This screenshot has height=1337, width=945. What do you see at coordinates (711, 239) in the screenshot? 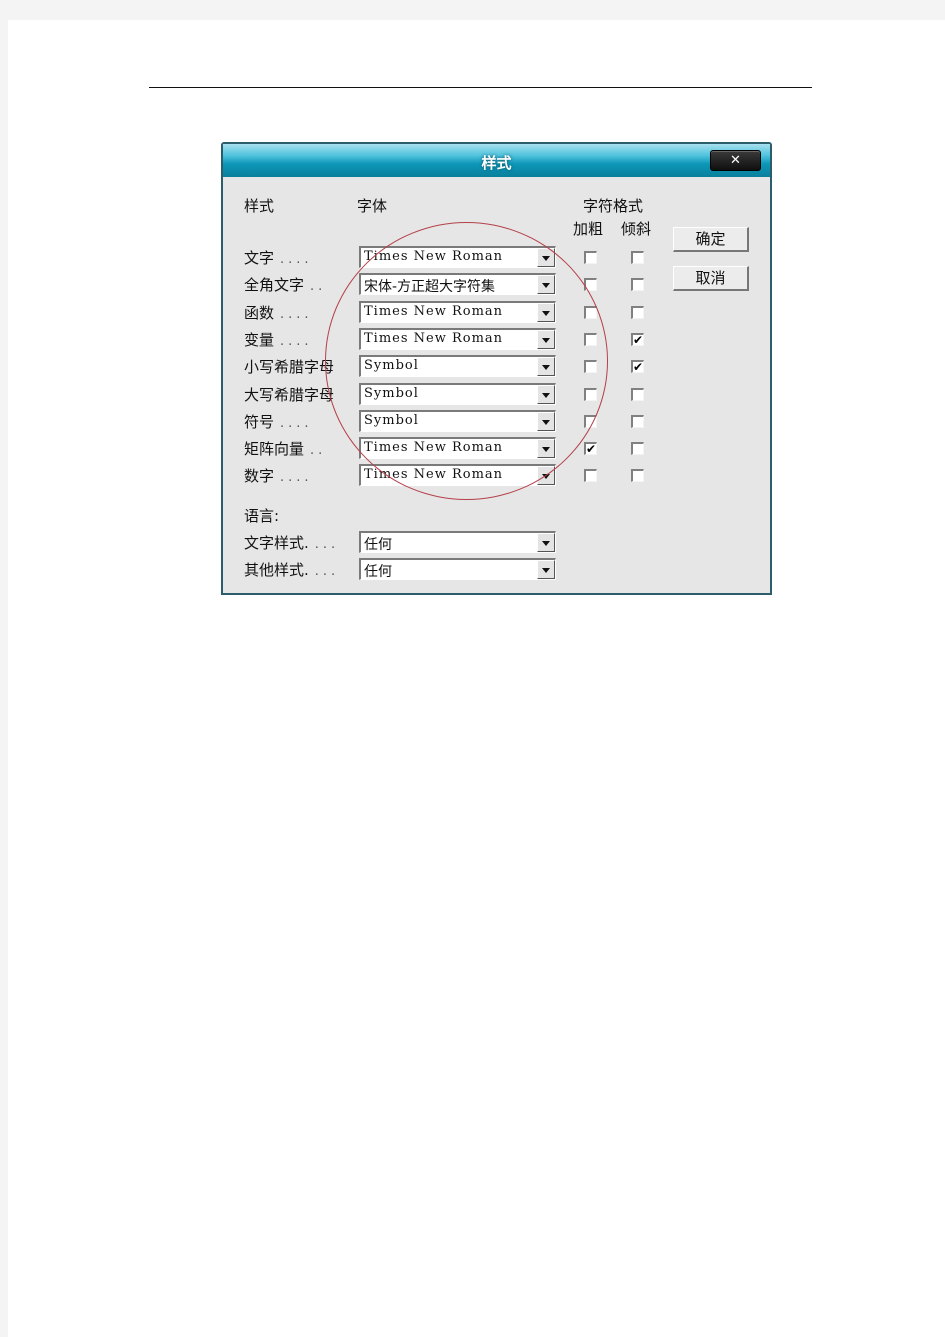
I see `ok-button: 确定` at bounding box center [711, 239].